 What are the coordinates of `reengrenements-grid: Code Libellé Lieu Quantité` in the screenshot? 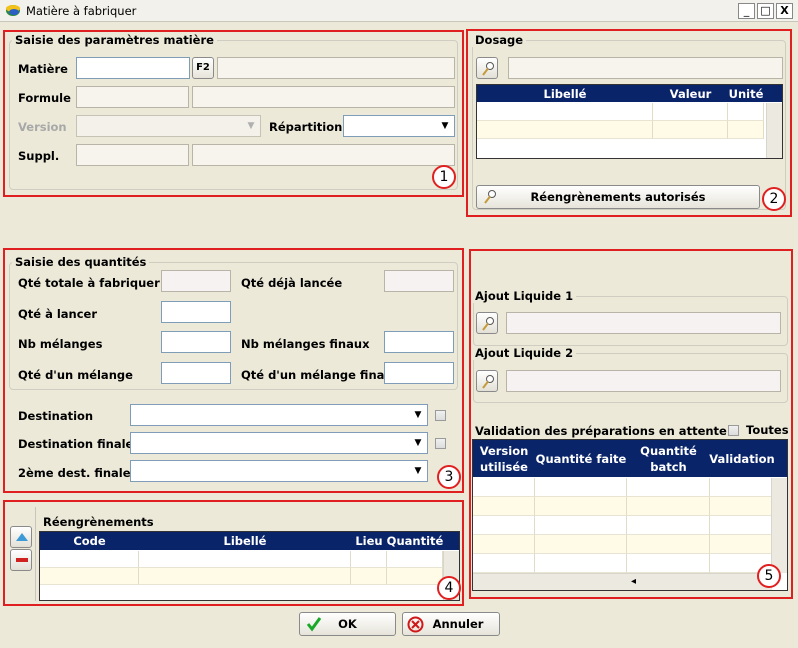 It's located at (249, 566).